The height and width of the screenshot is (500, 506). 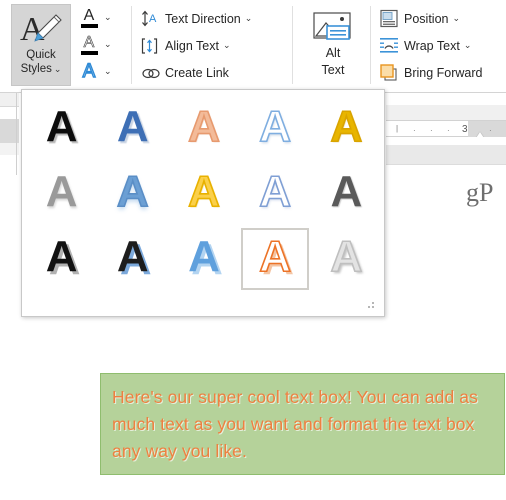 What do you see at coordinates (89, 17) in the screenshot?
I see `text-fill-icon: A` at bounding box center [89, 17].